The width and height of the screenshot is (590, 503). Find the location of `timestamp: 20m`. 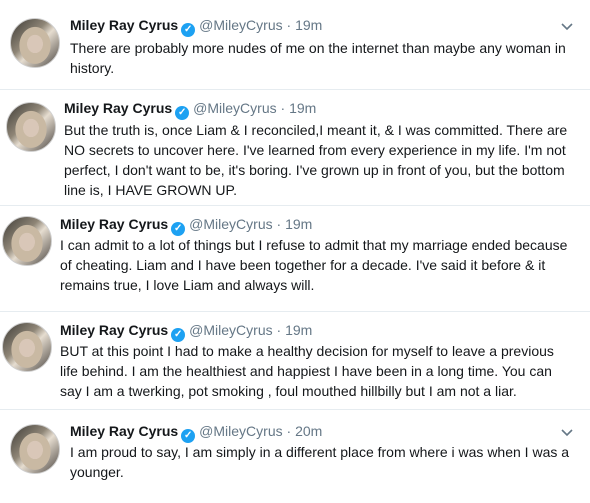

timestamp: 20m is located at coordinates (308, 431).